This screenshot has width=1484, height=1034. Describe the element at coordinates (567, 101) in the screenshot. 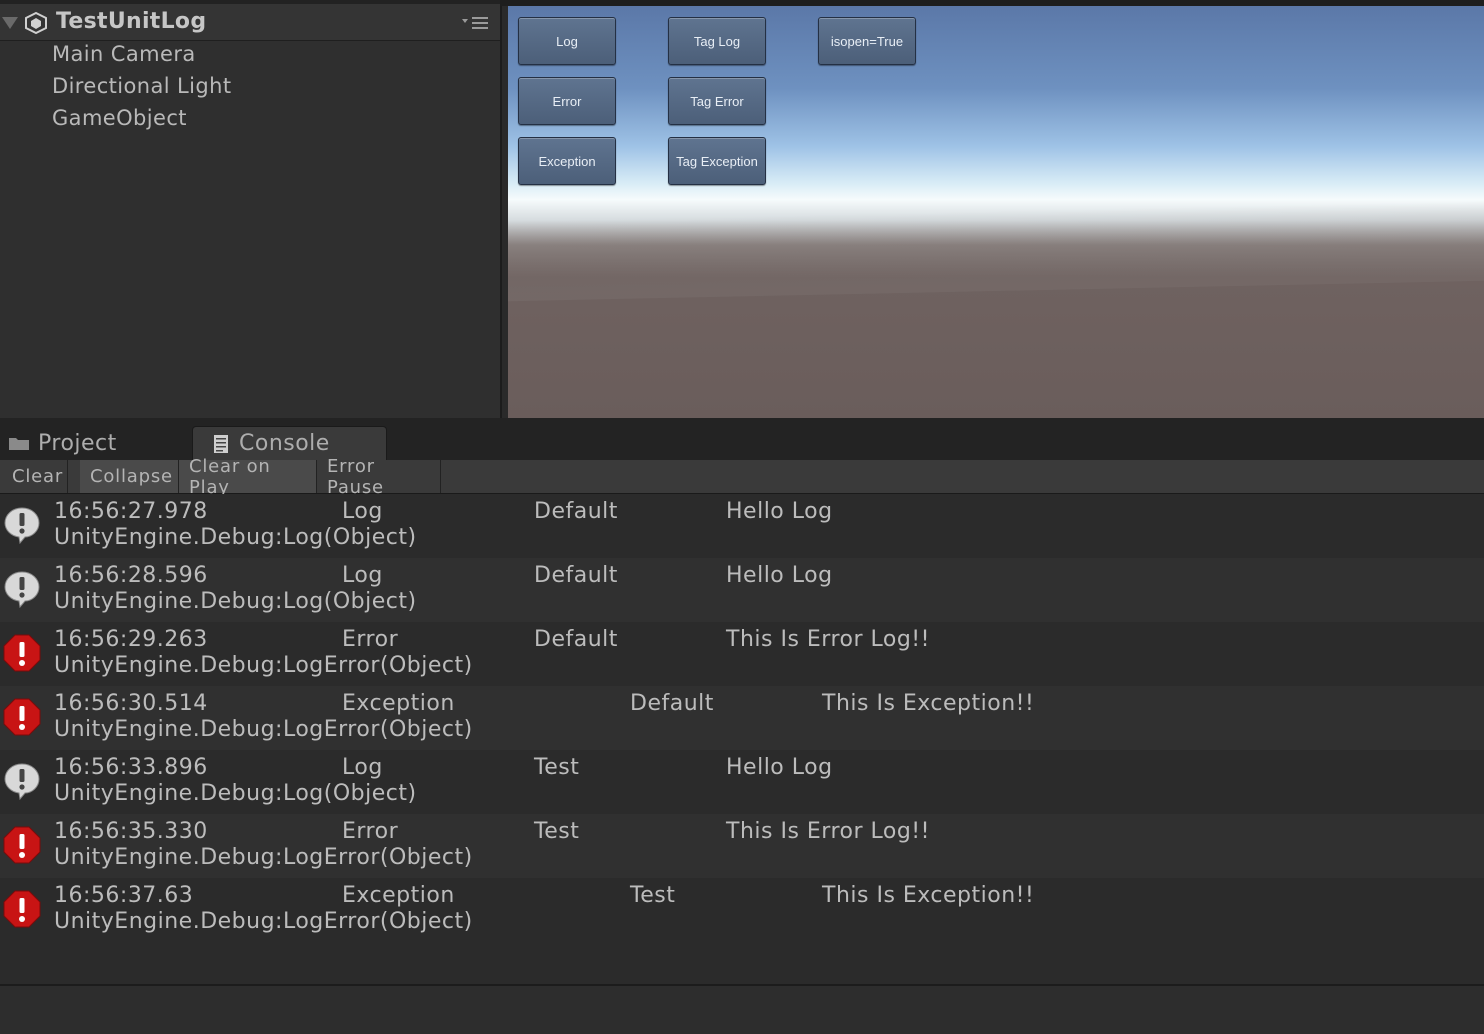

I see `error-button: Error` at that location.